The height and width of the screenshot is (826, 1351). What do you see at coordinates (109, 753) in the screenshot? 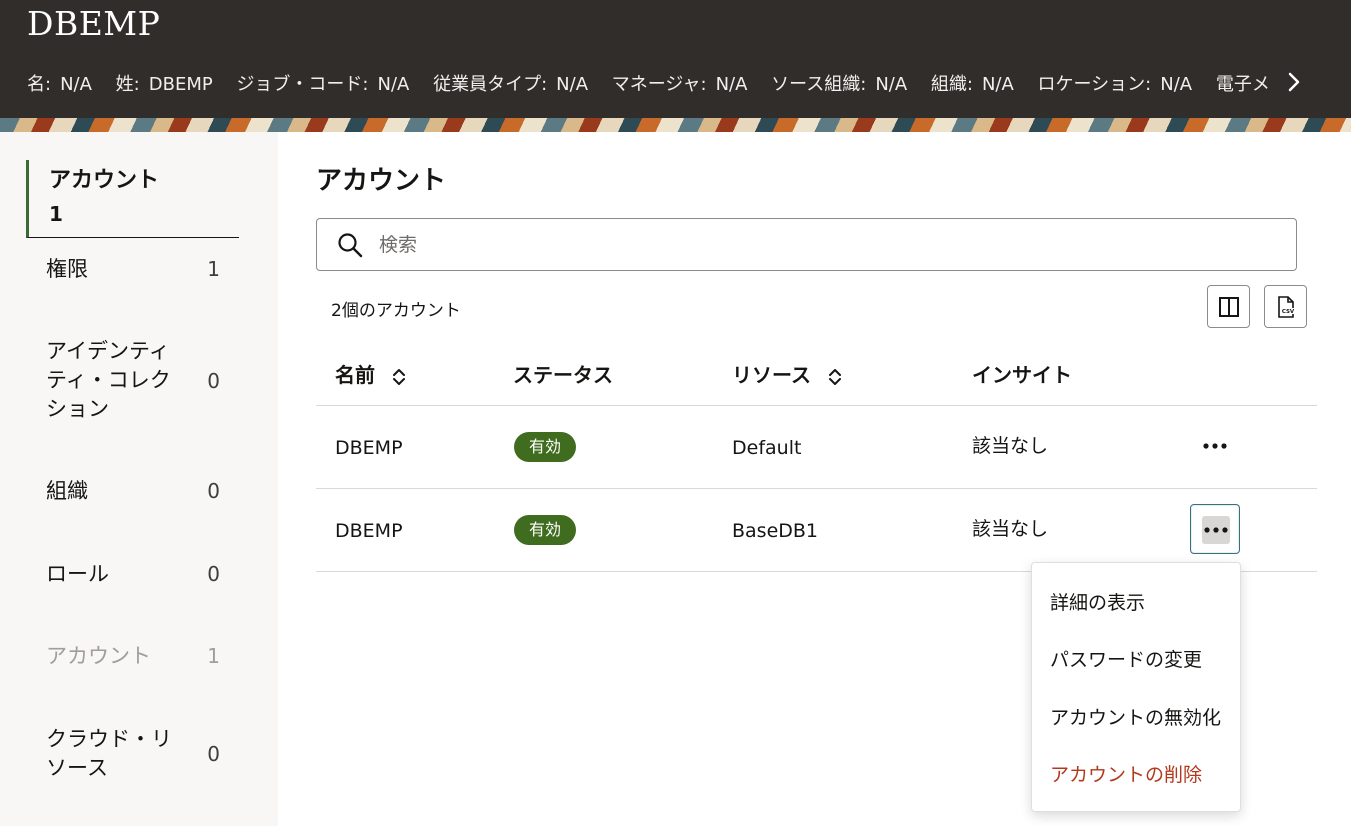
I see `sidebar-item-label: クラウド・リソース` at bounding box center [109, 753].